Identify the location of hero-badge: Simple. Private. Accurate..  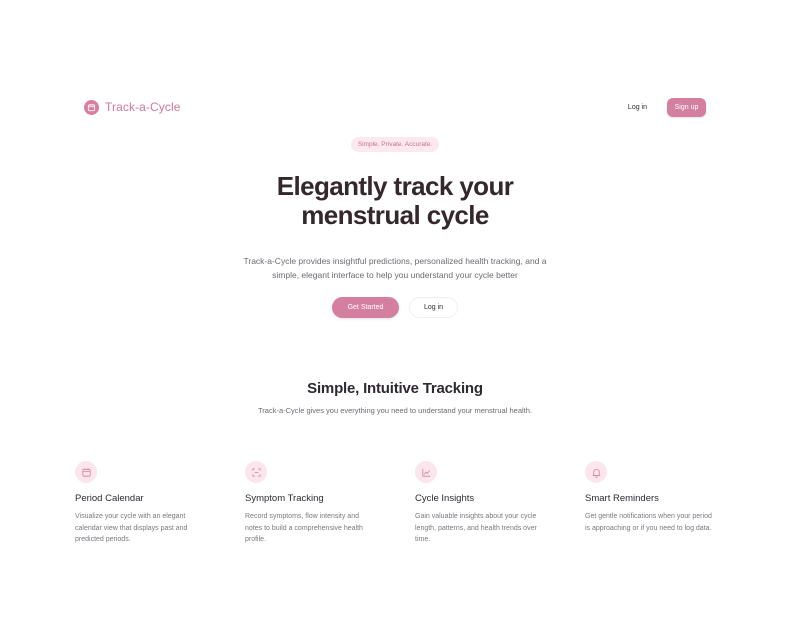
(395, 144).